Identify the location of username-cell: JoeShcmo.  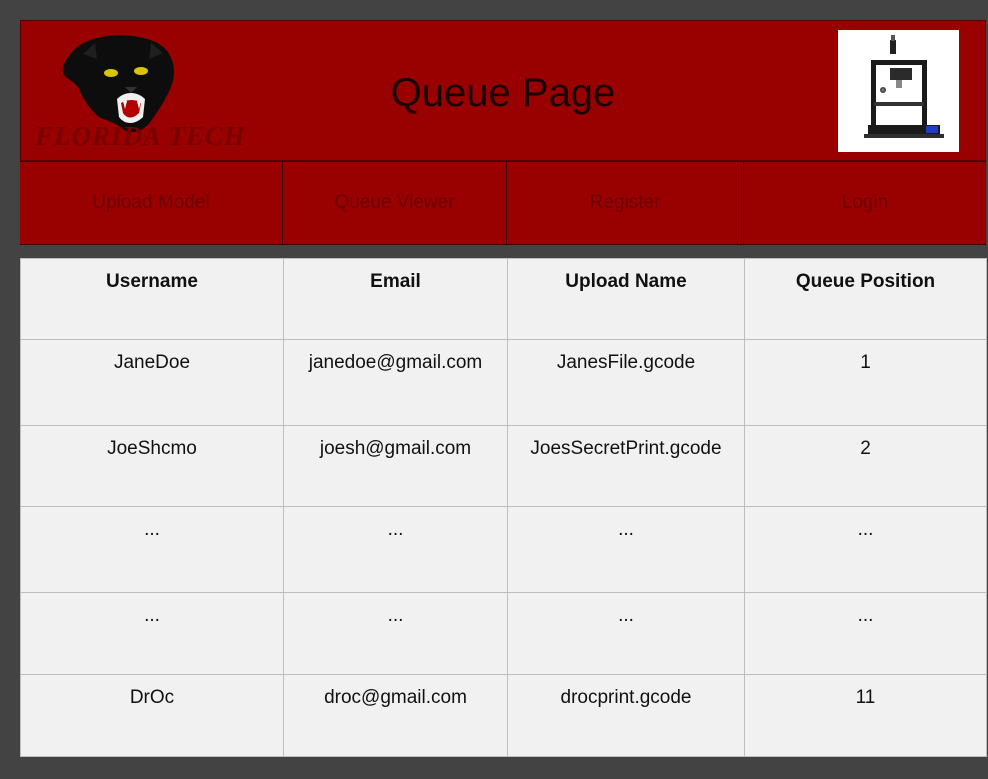
(152, 466).